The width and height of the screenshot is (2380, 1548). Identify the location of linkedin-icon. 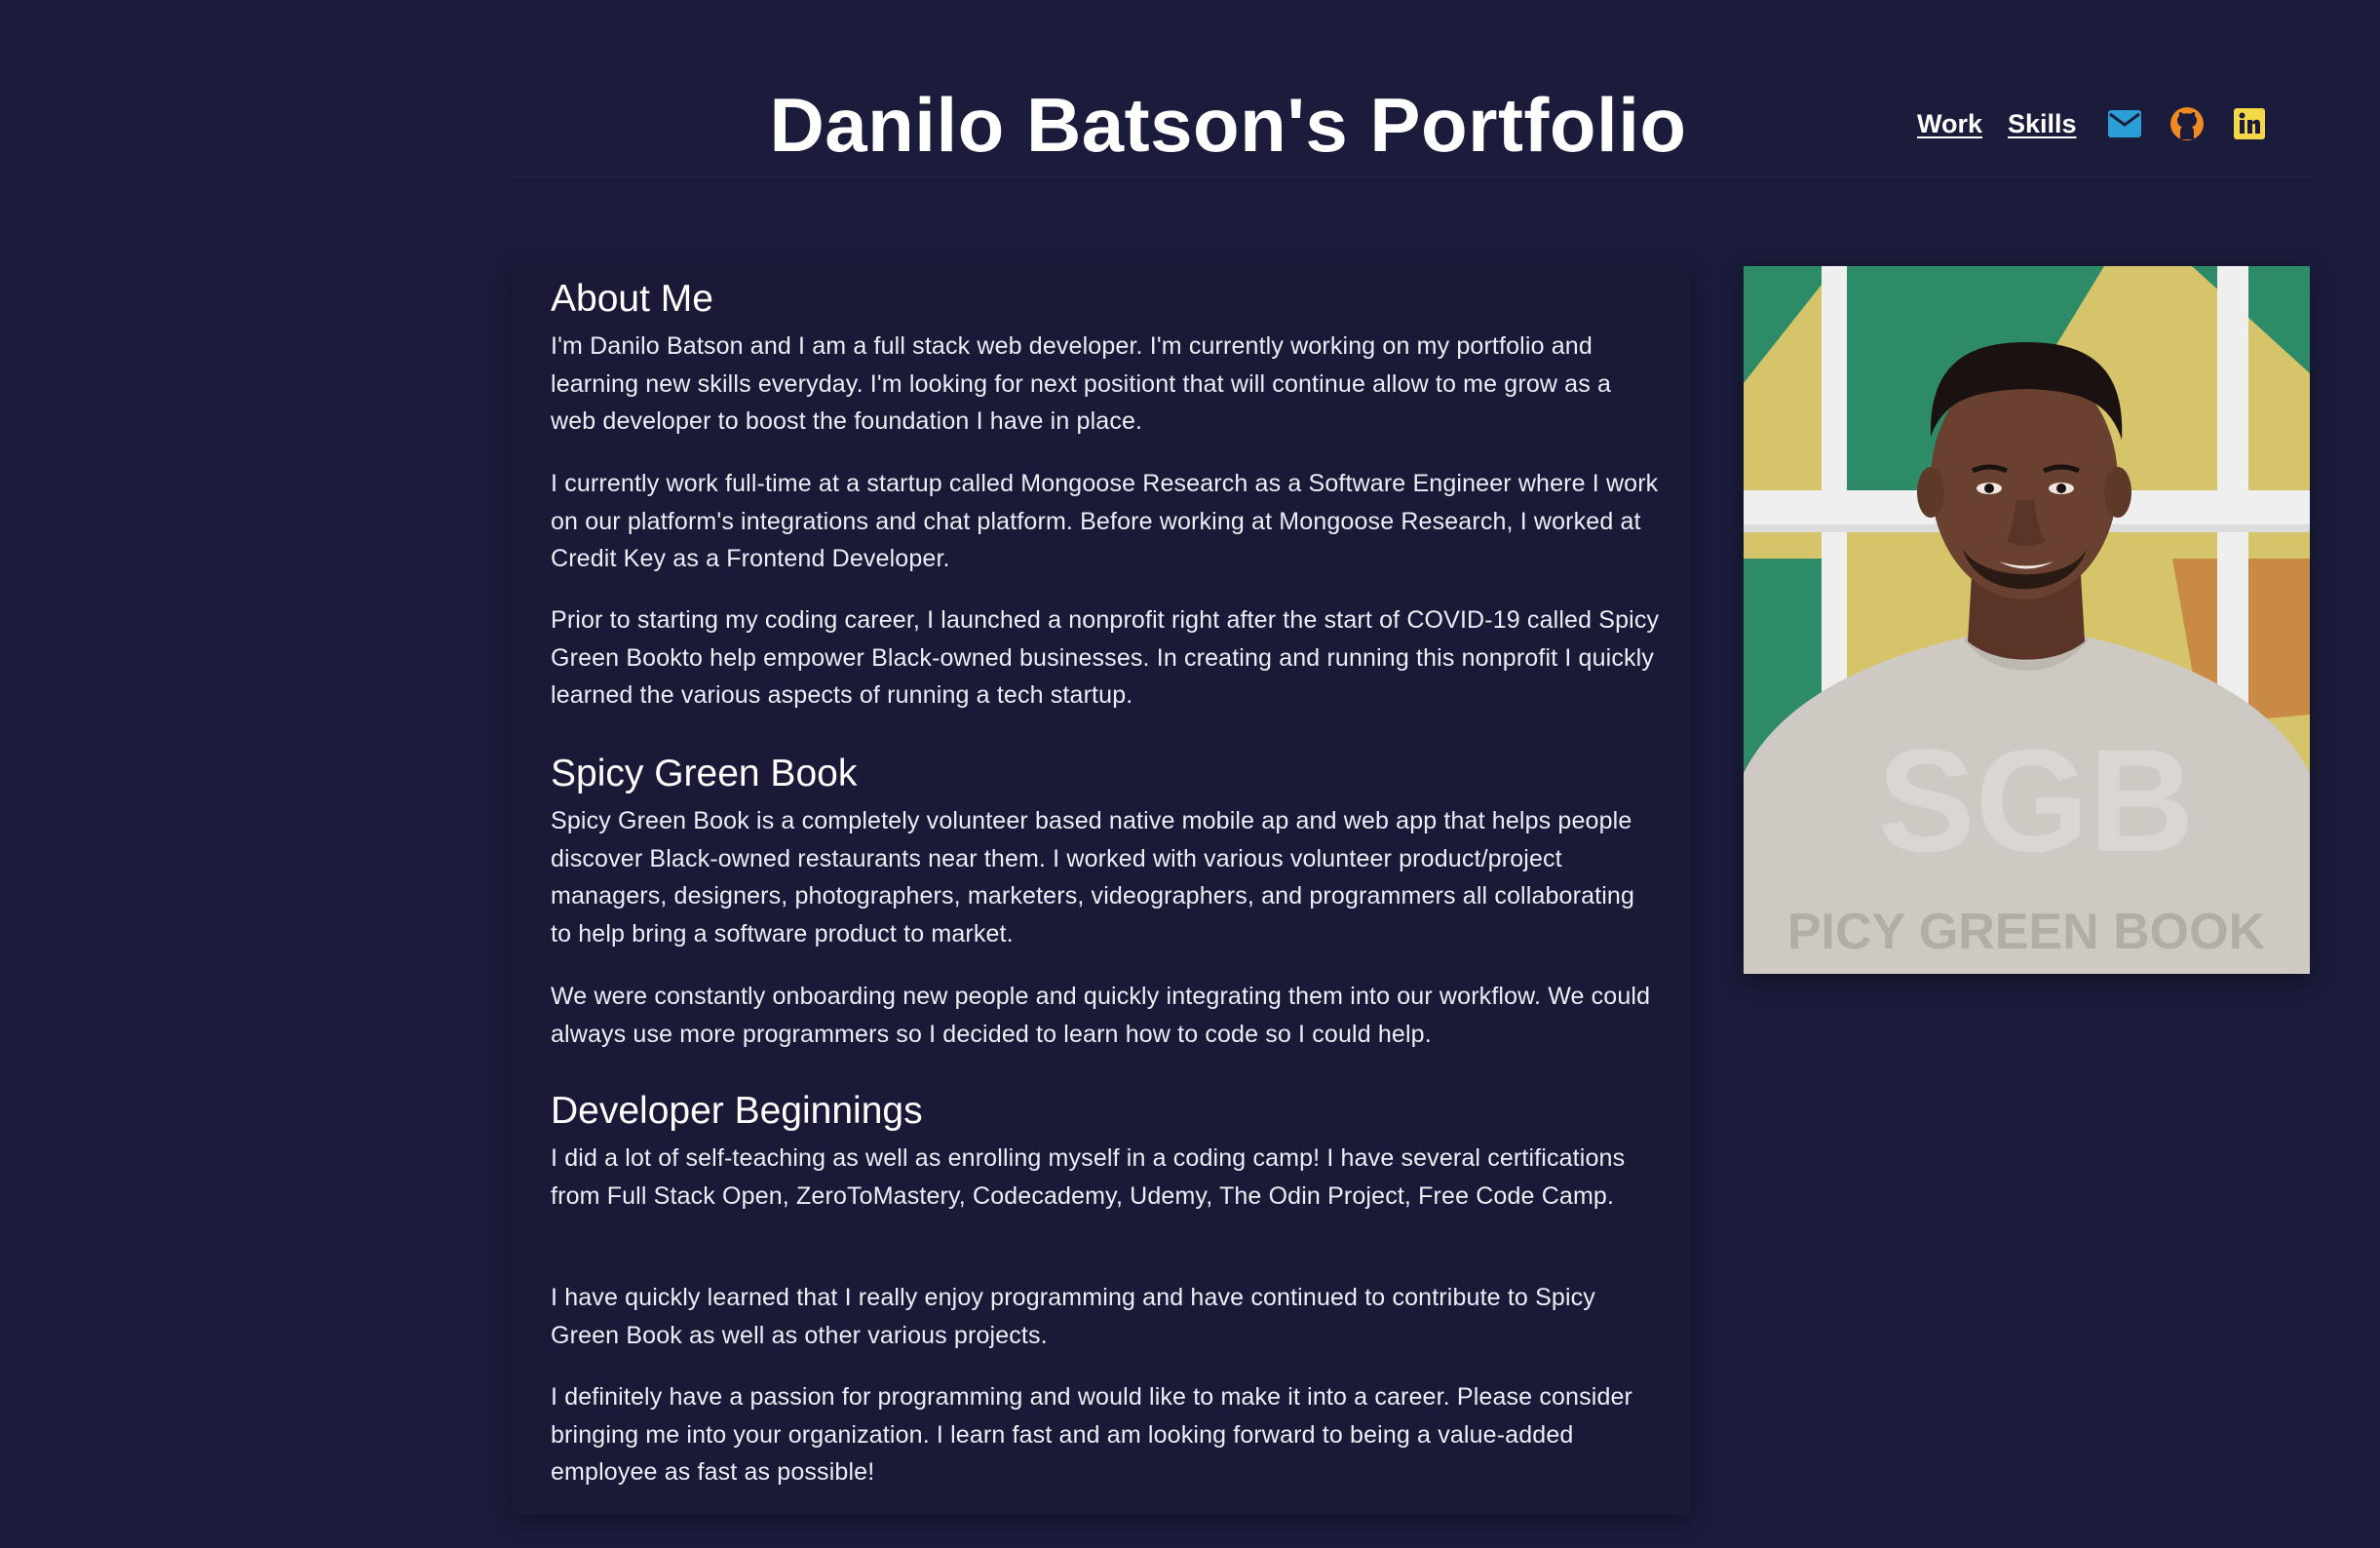
(2249, 123).